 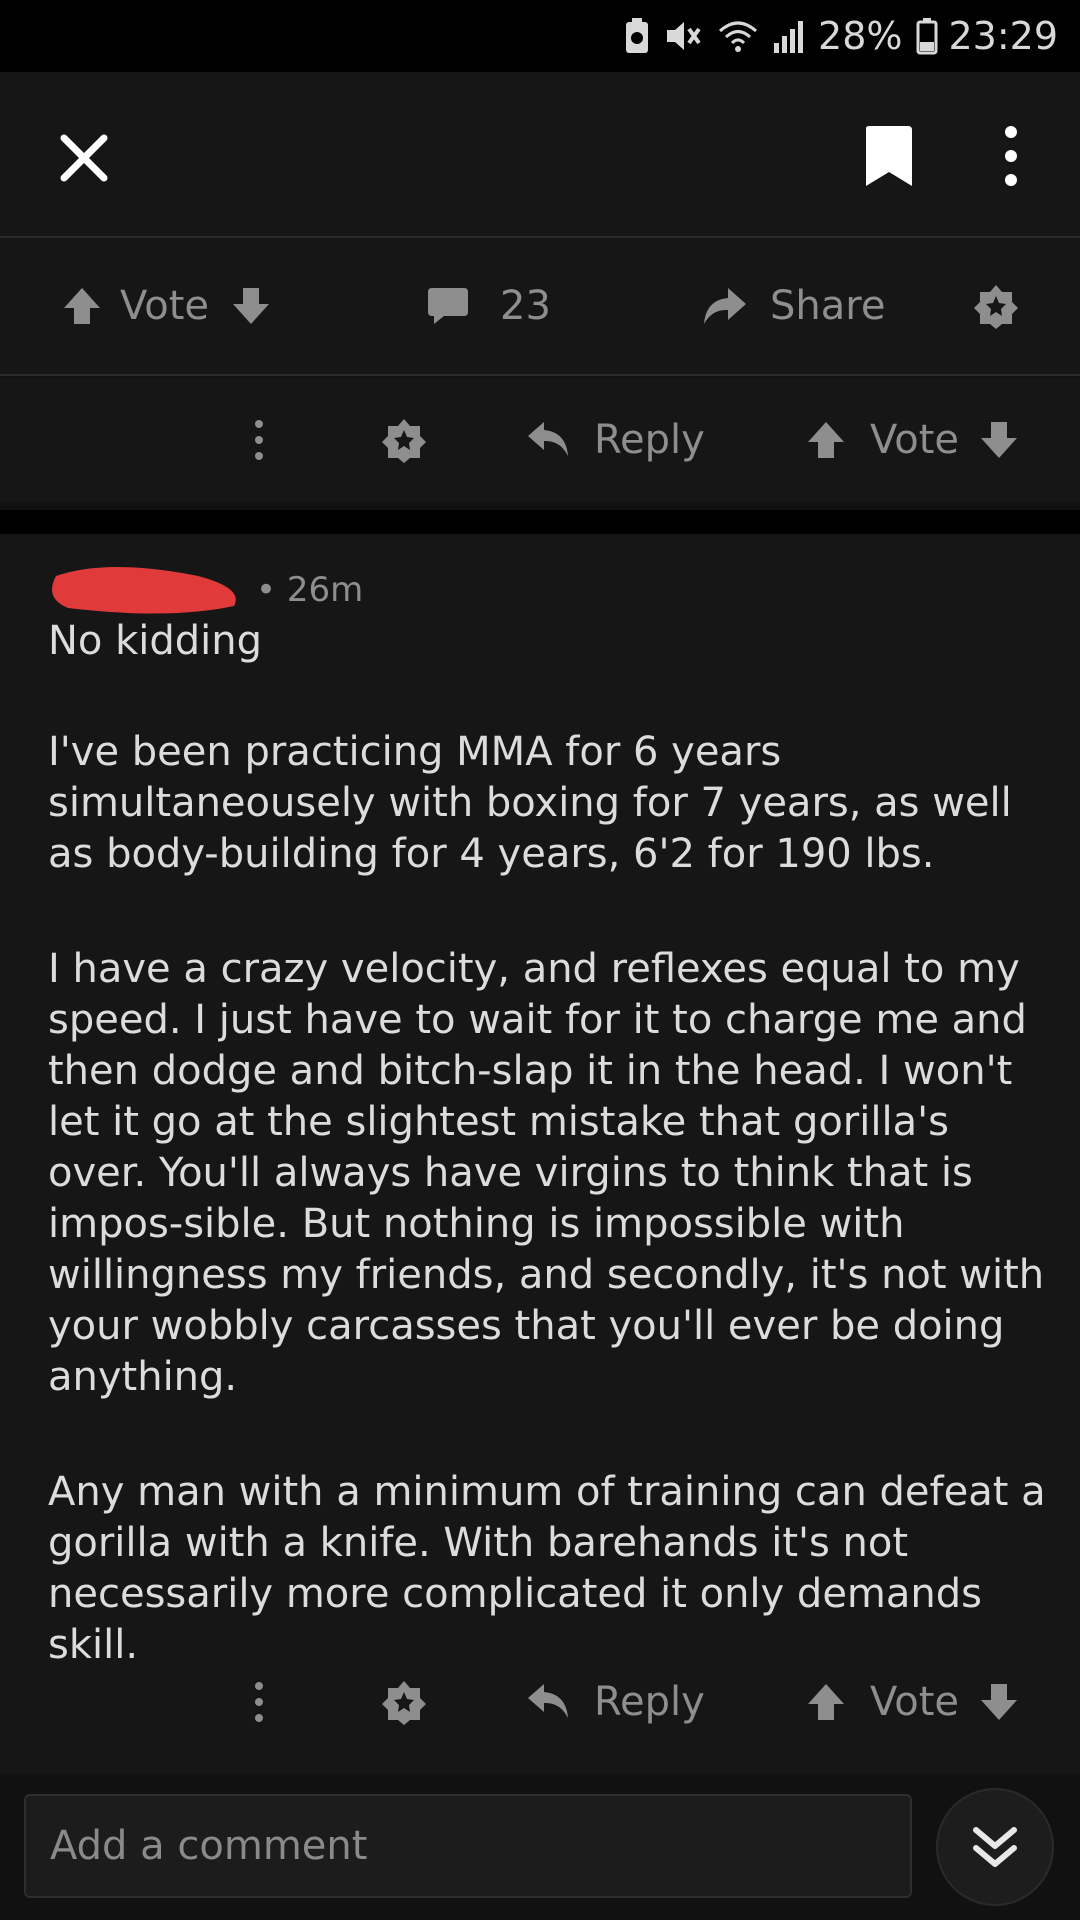 I want to click on comment-meta: • 26m, so click(x=205, y=590).